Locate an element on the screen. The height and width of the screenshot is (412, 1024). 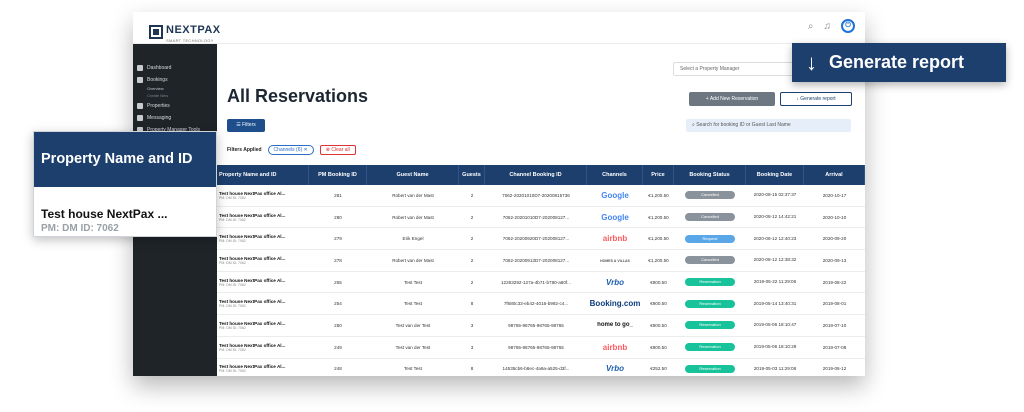
guest-count: 8 is located at coordinates (472, 369).